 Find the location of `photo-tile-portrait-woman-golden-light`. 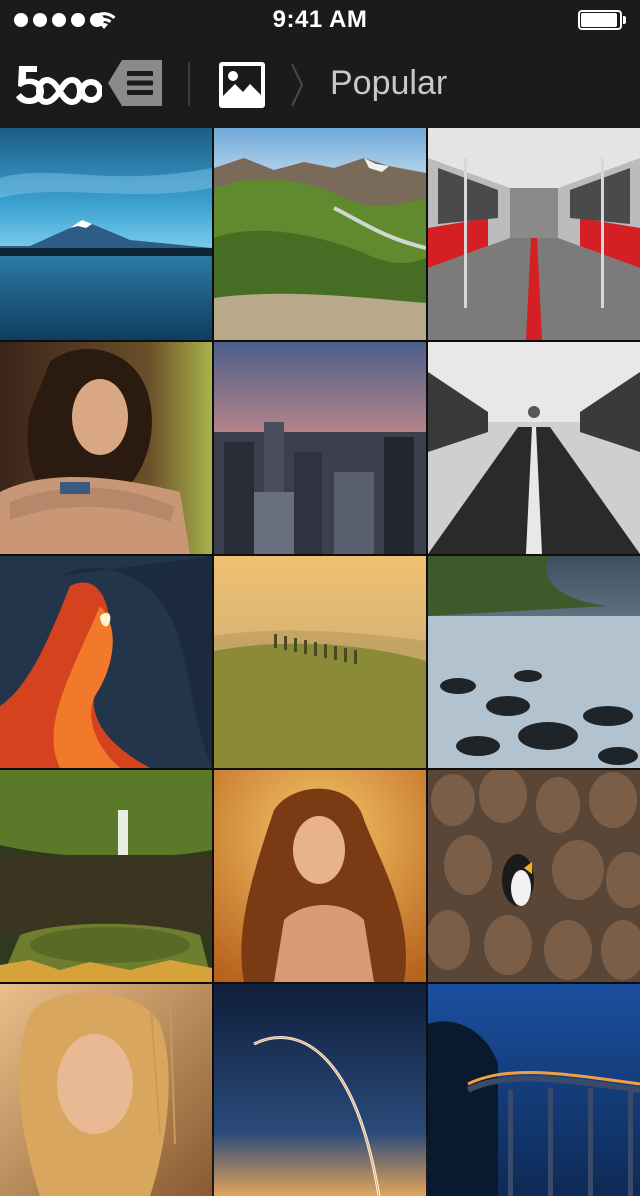

photo-tile-portrait-woman-golden-light is located at coordinates (320, 876).